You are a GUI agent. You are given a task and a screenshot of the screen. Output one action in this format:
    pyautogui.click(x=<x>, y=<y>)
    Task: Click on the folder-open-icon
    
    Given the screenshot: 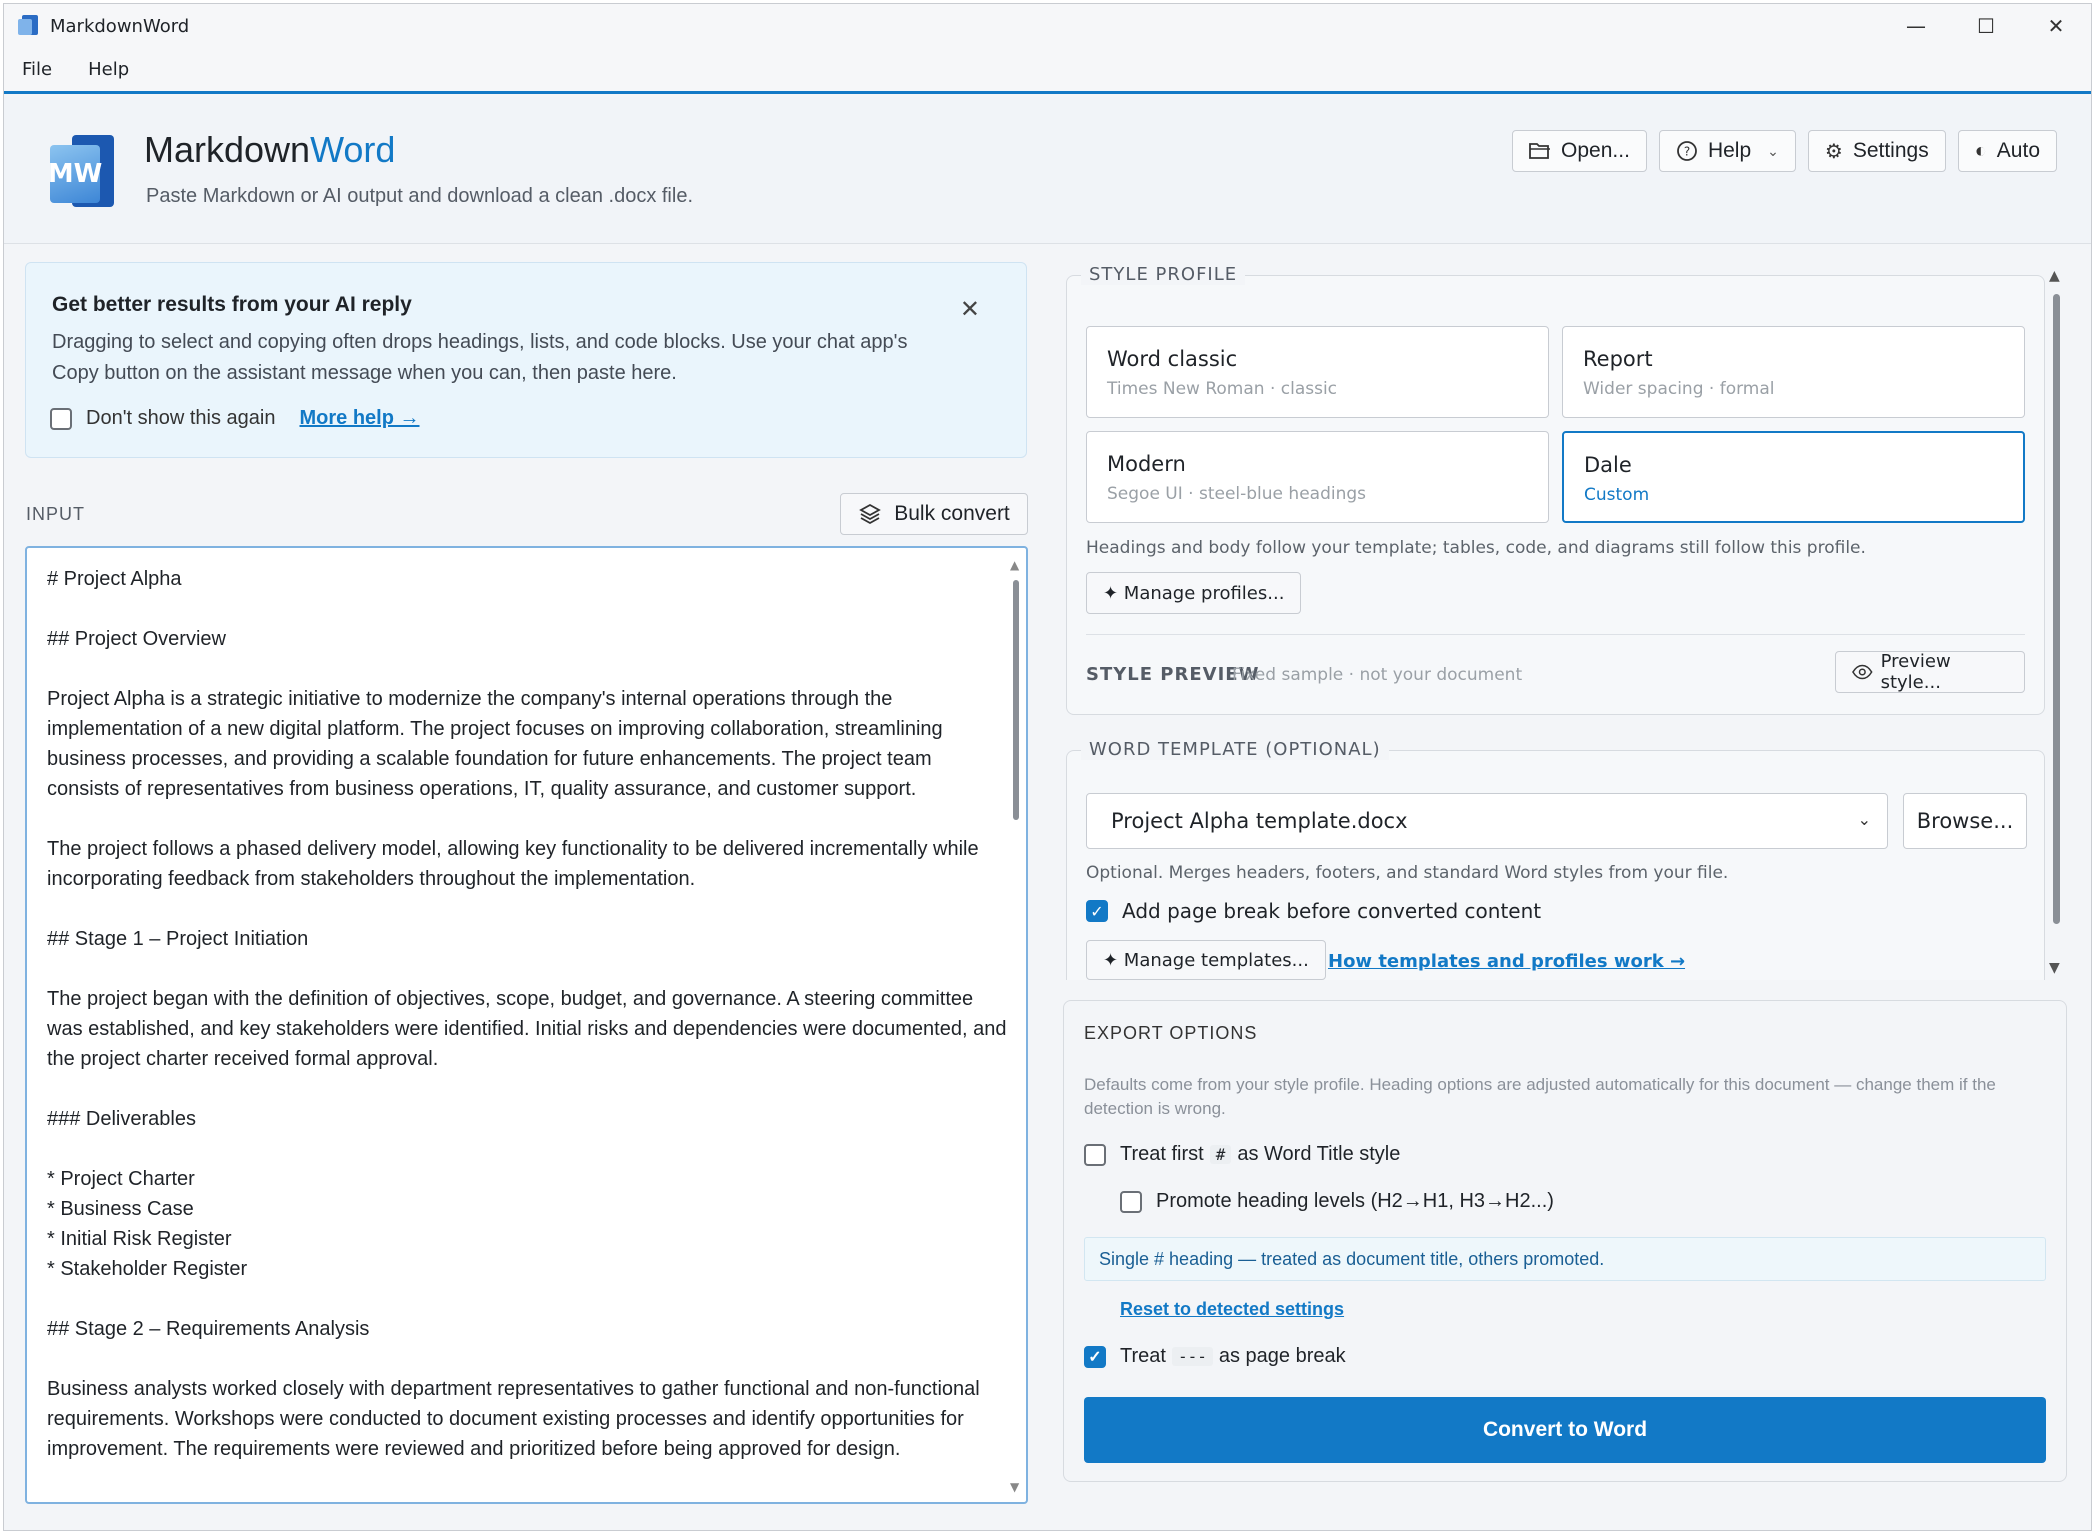 What is the action you would take?
    pyautogui.click(x=1540, y=151)
    